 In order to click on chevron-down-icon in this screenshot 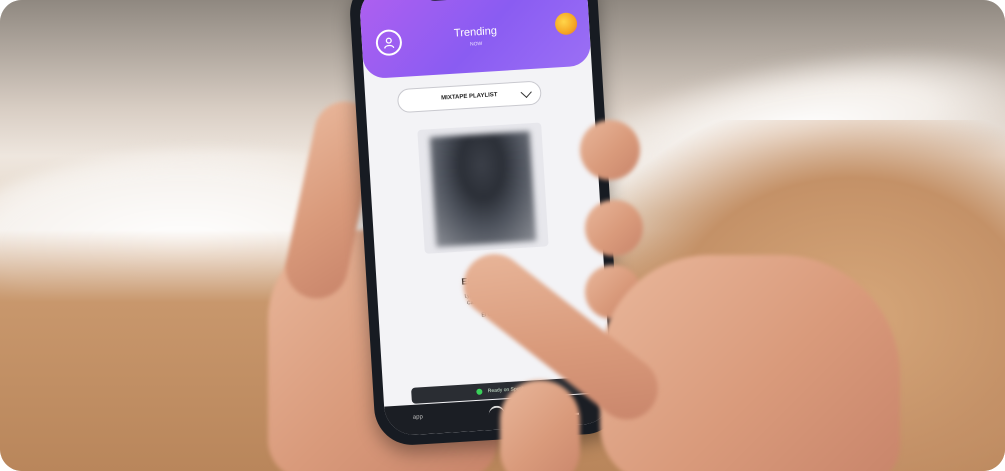, I will do `click(526, 92)`.